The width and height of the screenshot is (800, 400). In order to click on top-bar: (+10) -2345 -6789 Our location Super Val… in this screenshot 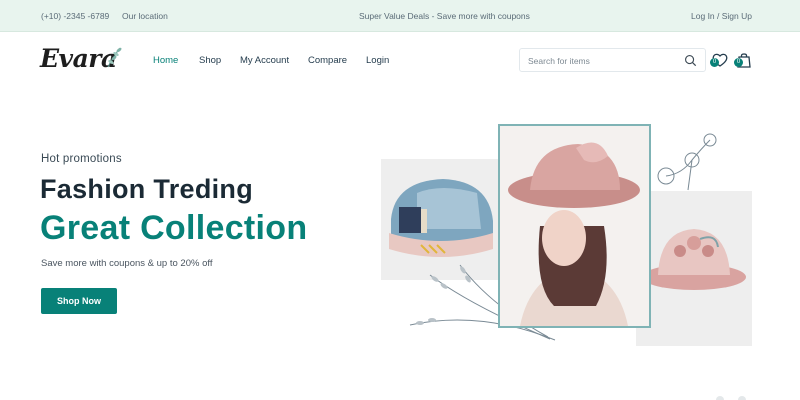, I will do `click(400, 16)`.